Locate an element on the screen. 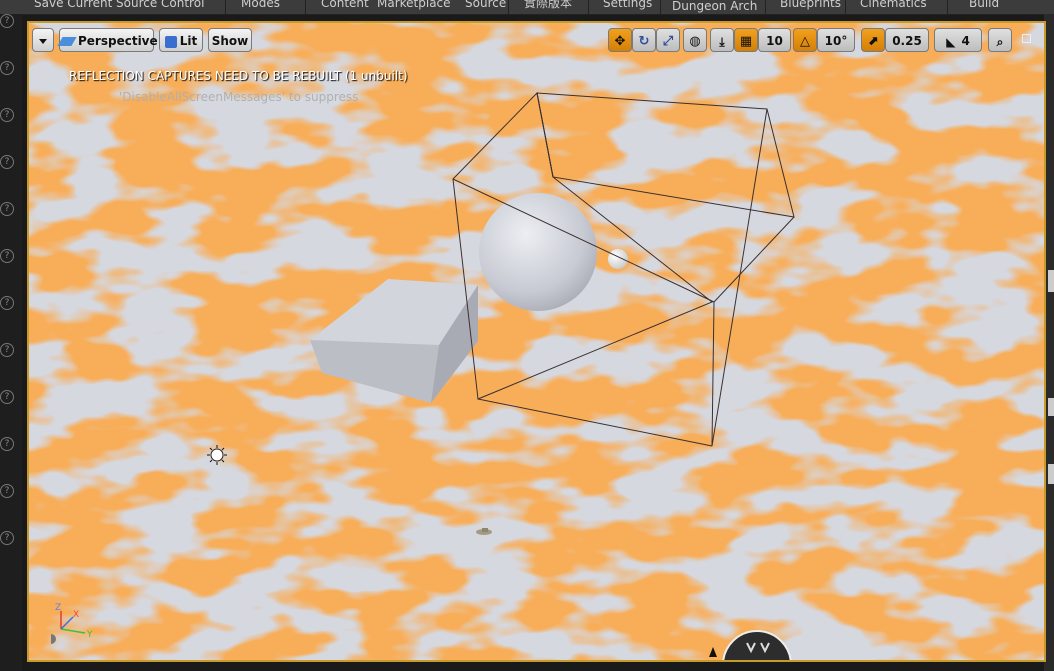  rotate-icon: ↻ is located at coordinates (644, 41).